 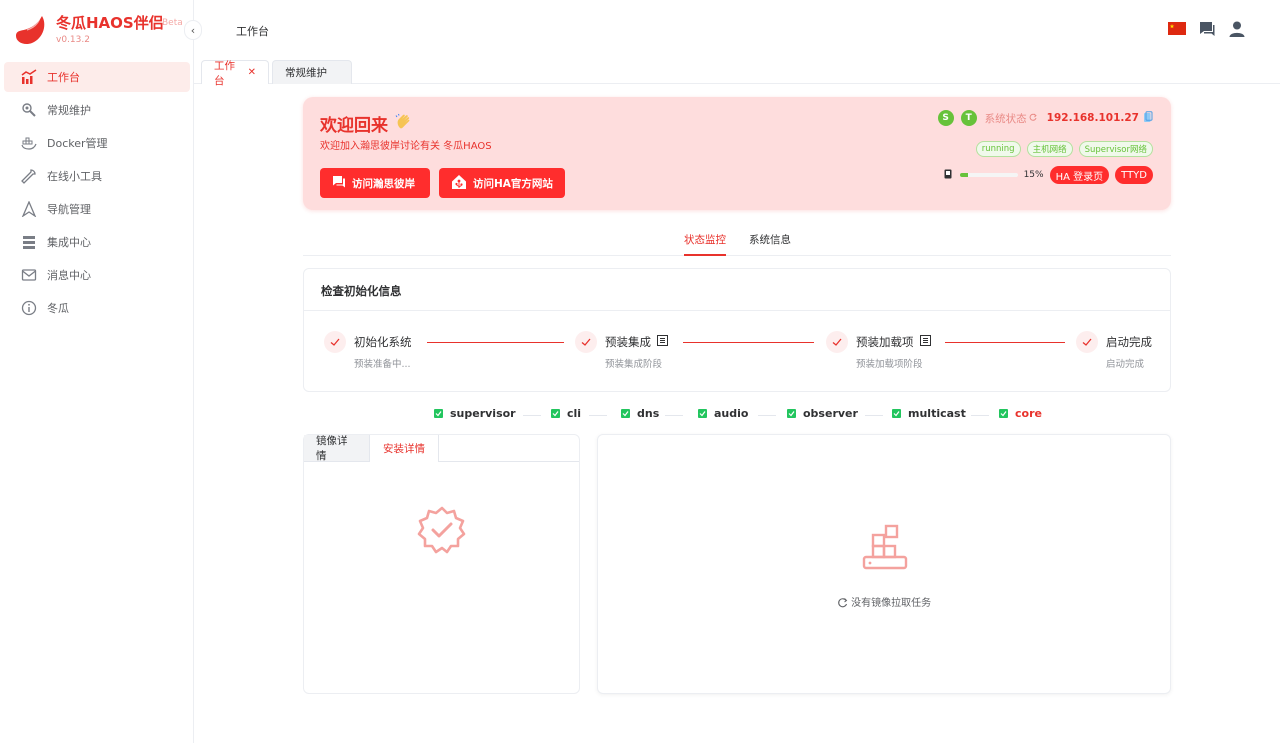 I want to click on close-icon: ✕, so click(x=252, y=72).